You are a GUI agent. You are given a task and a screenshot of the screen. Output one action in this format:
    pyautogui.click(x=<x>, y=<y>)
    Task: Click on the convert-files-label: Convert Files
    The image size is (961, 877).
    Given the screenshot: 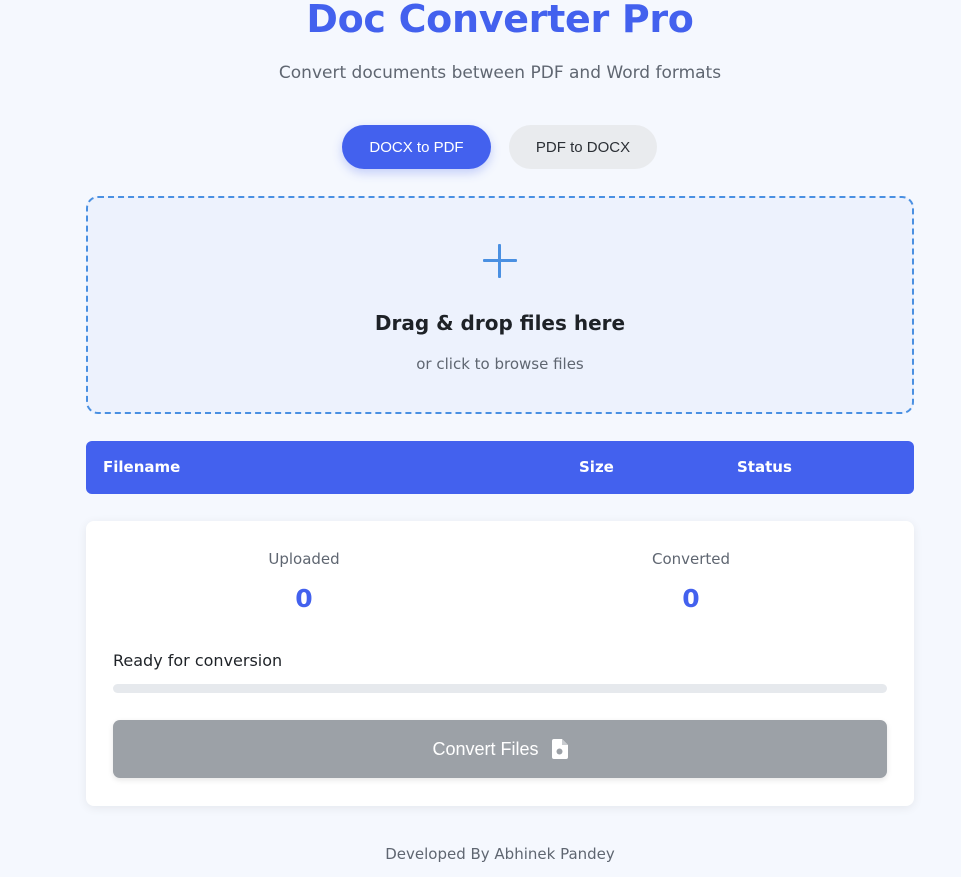 What is the action you would take?
    pyautogui.click(x=485, y=748)
    